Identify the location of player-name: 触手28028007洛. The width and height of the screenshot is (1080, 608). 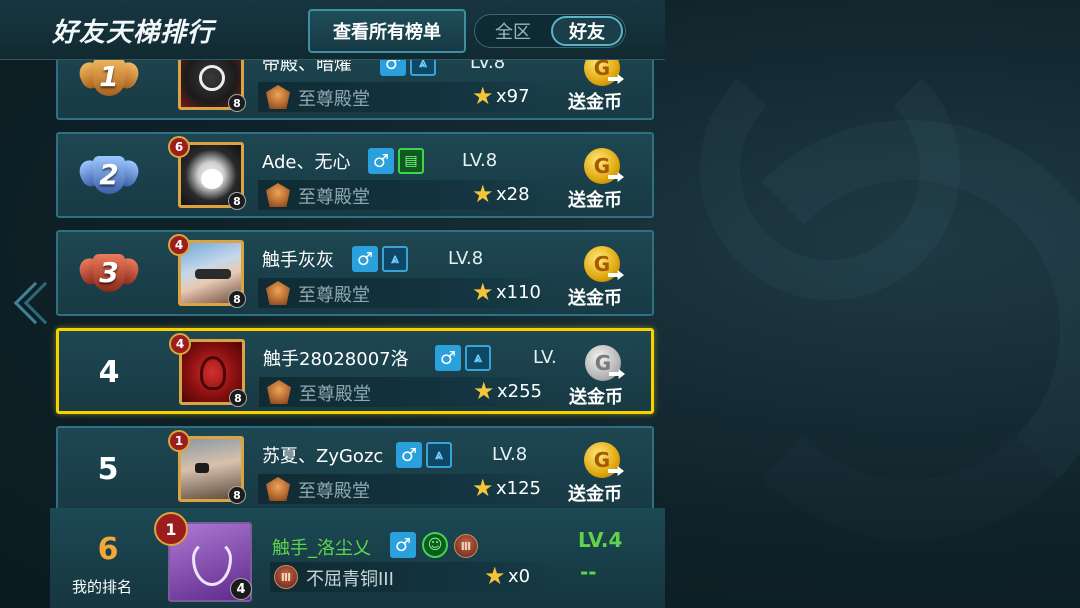
(336, 359).